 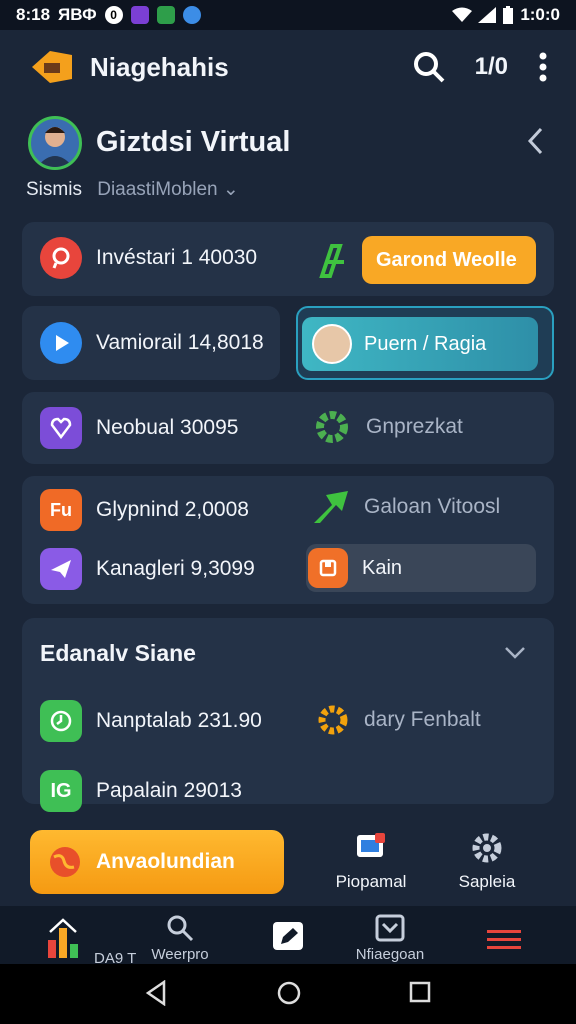 What do you see at coordinates (288, 67) in the screenshot?
I see `app-header: Niagehahis 1/0` at bounding box center [288, 67].